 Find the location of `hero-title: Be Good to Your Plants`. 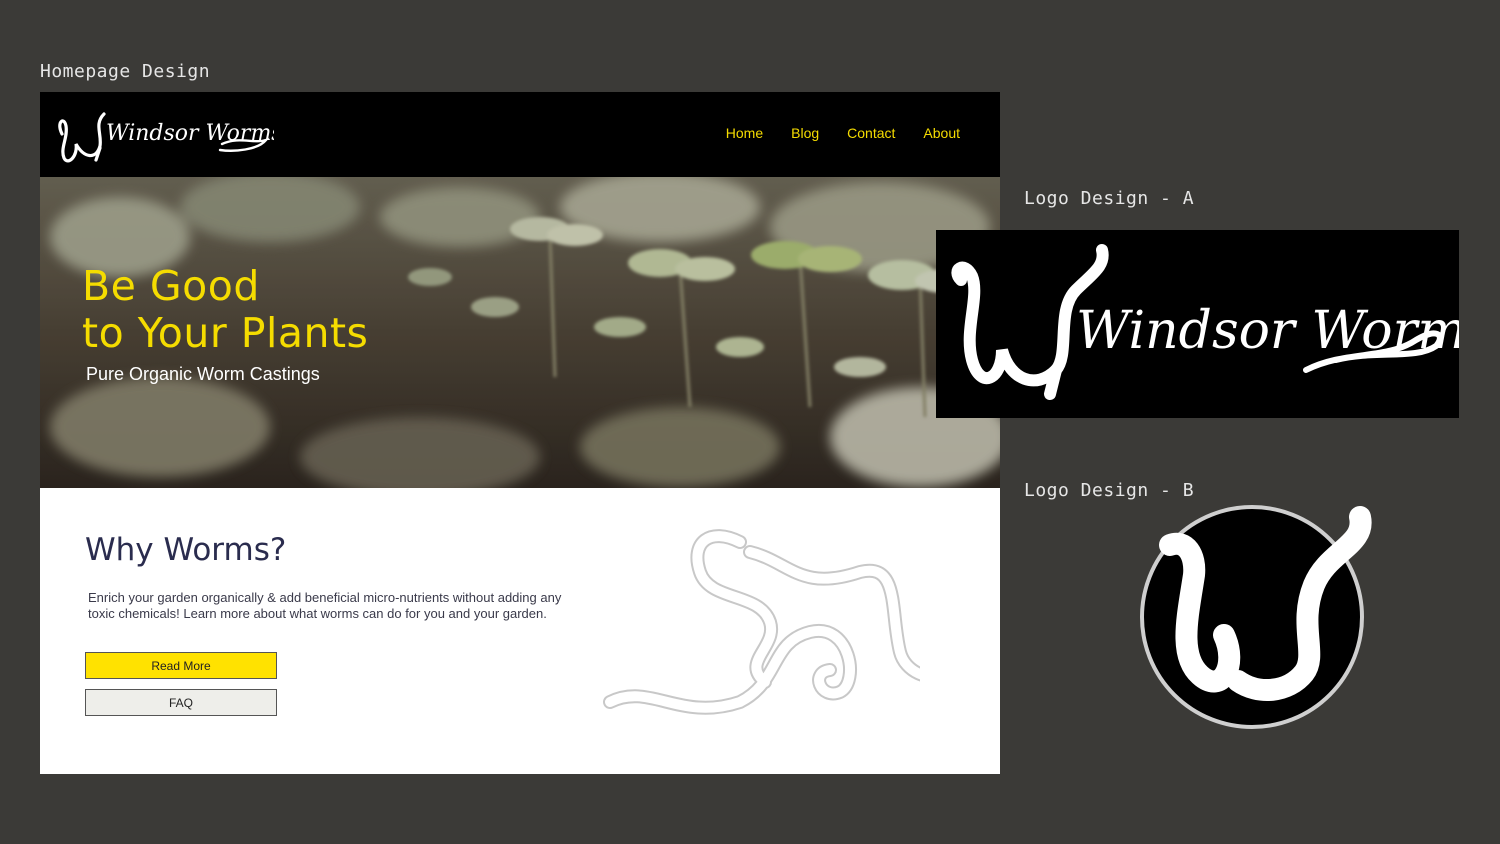

hero-title: Be Good to Your Plants is located at coordinates (225, 309).